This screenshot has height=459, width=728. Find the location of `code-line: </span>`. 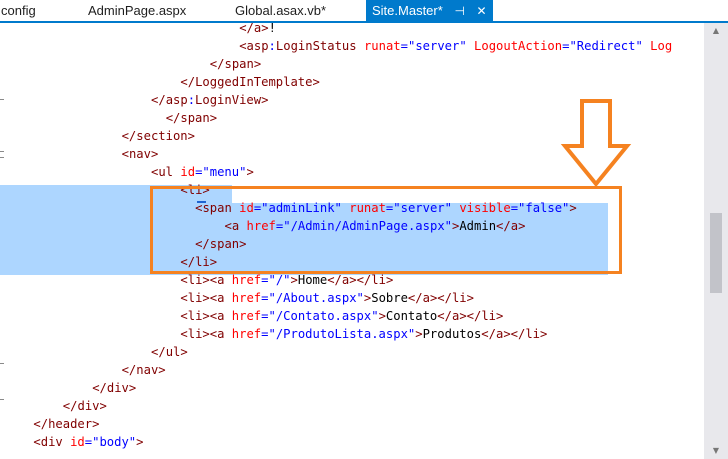

code-line: </span> is located at coordinates (235, 64).